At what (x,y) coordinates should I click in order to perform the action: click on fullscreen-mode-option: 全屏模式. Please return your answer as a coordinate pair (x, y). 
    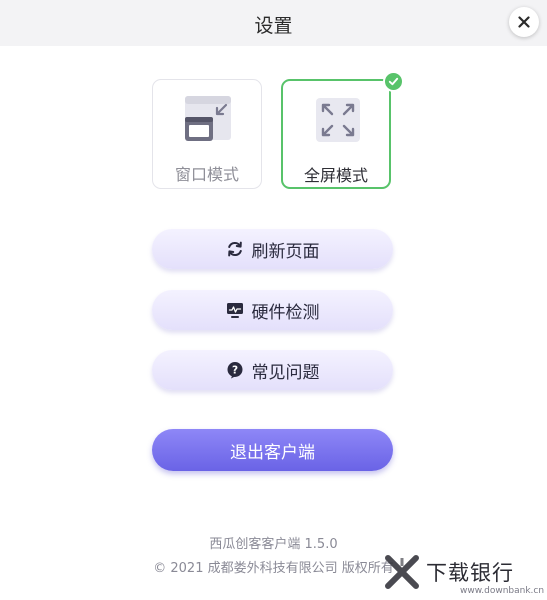
    Looking at the image, I should click on (336, 134).